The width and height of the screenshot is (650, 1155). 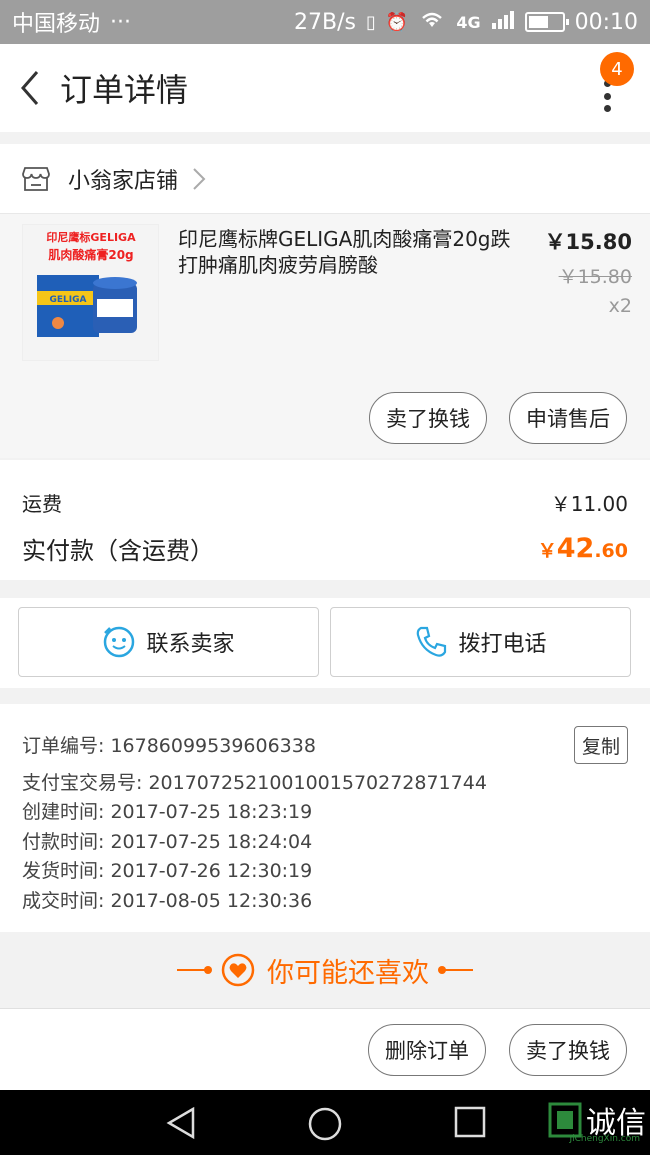 I want to click on watermark-url: JiChengXin.com, so click(x=604, y=1139).